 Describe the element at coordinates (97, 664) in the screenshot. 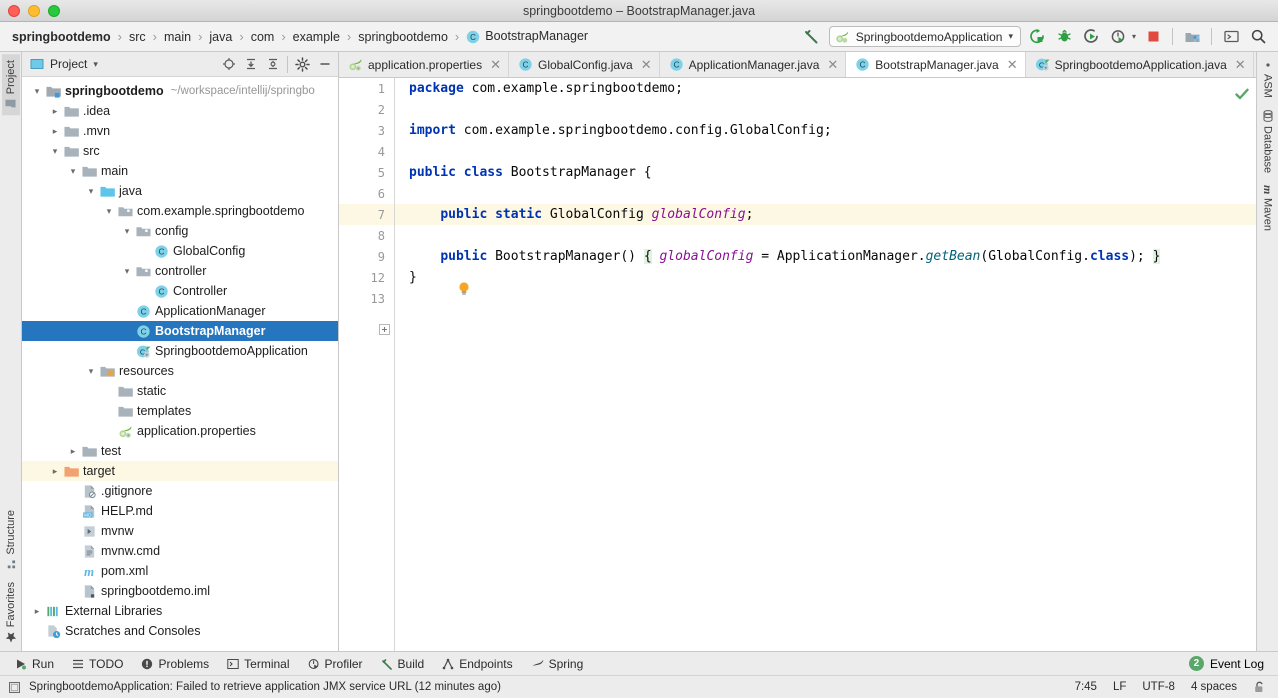

I see `tool-button-todo: TODO` at that location.